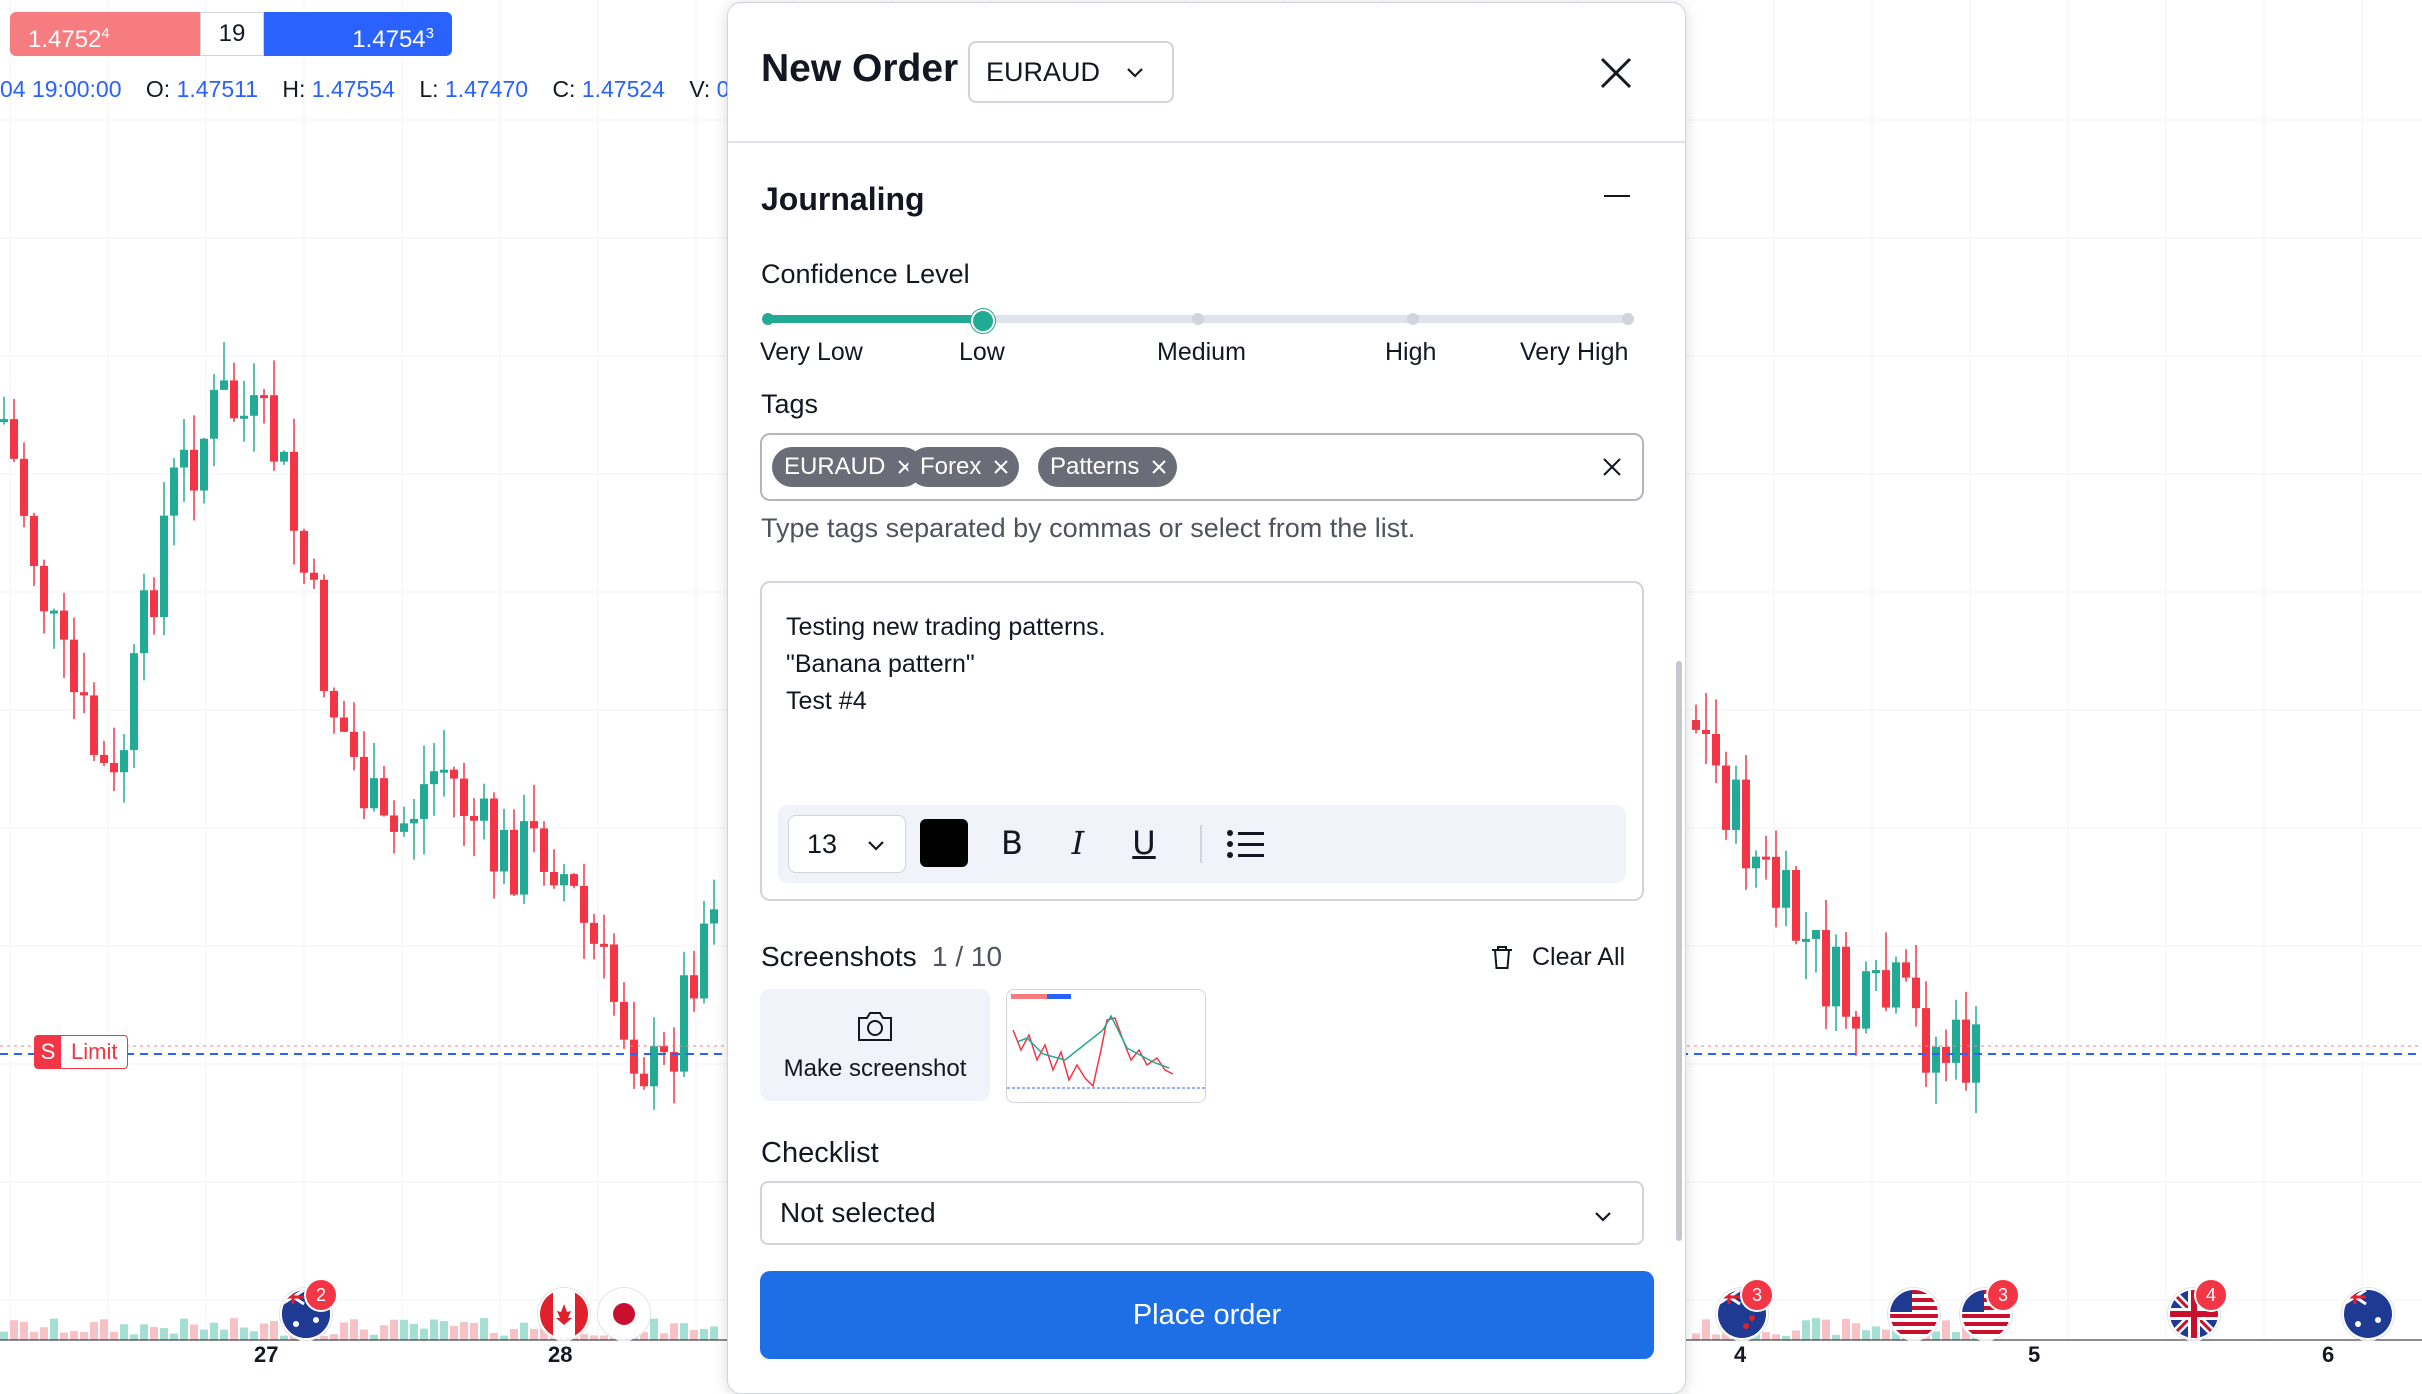 Image resolution: width=2422 pixels, height=1394 pixels. What do you see at coordinates (1012, 843) in the screenshot?
I see `bold-button: B` at bounding box center [1012, 843].